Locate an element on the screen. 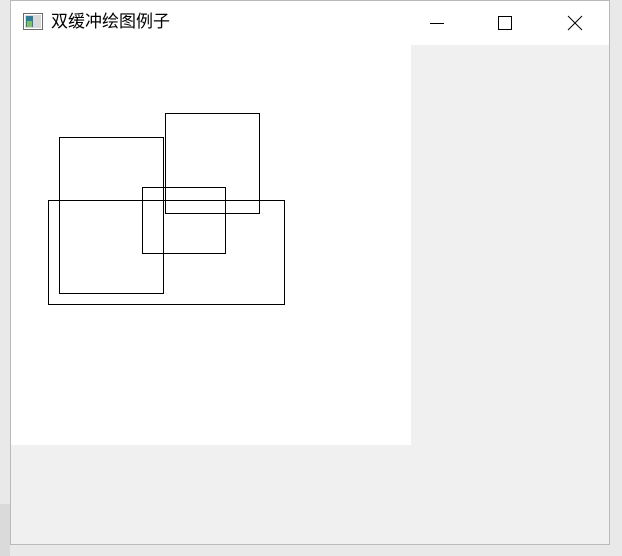  drawing-surface is located at coordinates (166, 209).